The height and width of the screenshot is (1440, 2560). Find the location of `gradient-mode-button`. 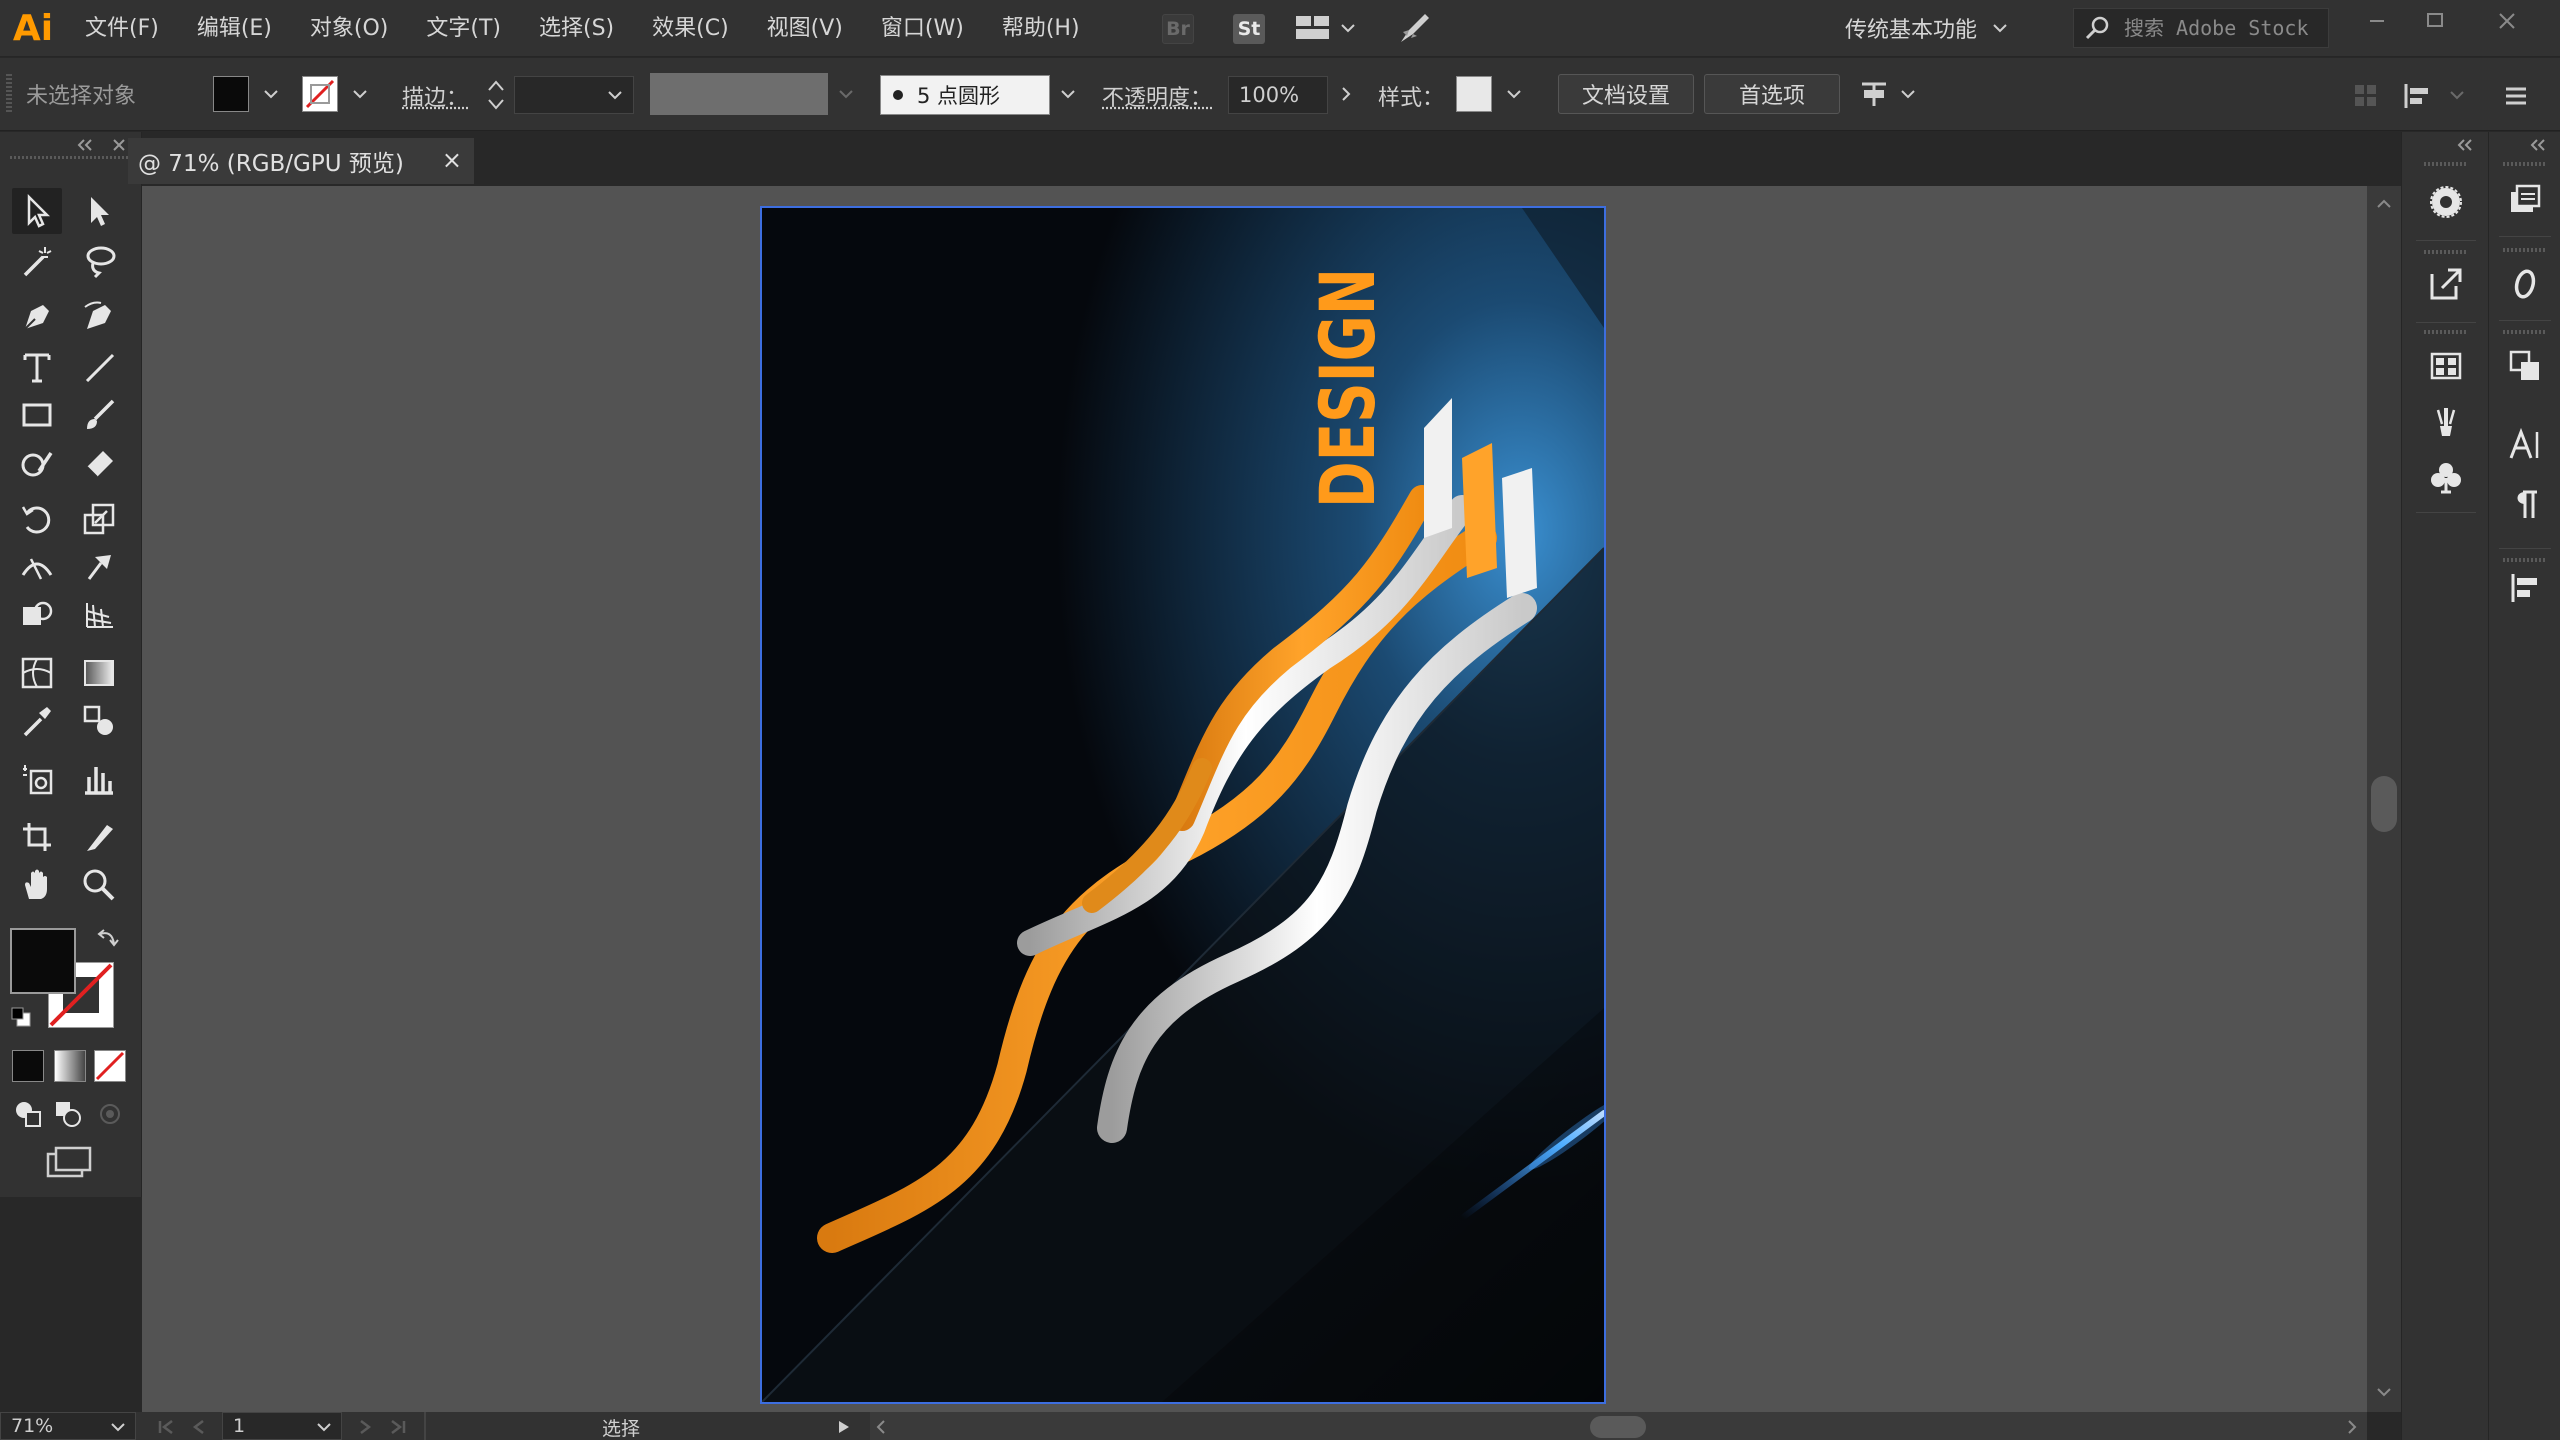

gradient-mode-button is located at coordinates (70, 1066).